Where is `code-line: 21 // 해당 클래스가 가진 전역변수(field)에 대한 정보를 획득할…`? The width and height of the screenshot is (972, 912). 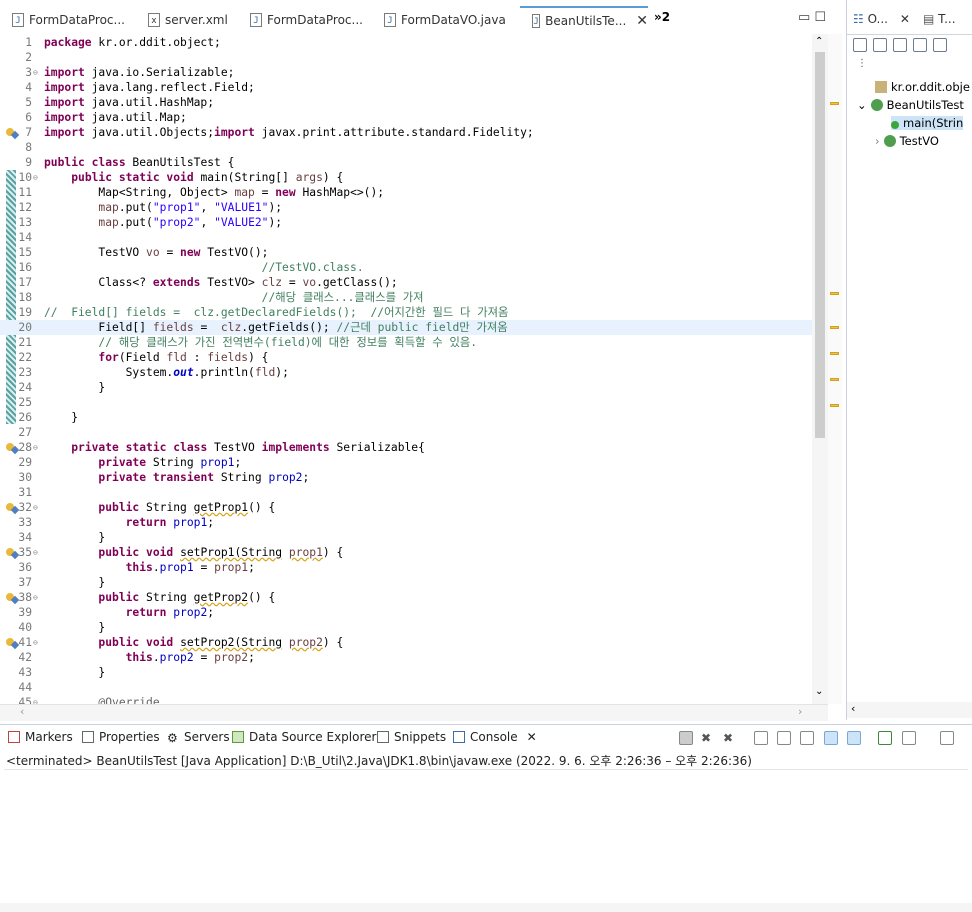
code-line: 21 // 해당 클래스가 가진 전역변수(field)에 대한 정보를 획득할… is located at coordinates (406, 342).